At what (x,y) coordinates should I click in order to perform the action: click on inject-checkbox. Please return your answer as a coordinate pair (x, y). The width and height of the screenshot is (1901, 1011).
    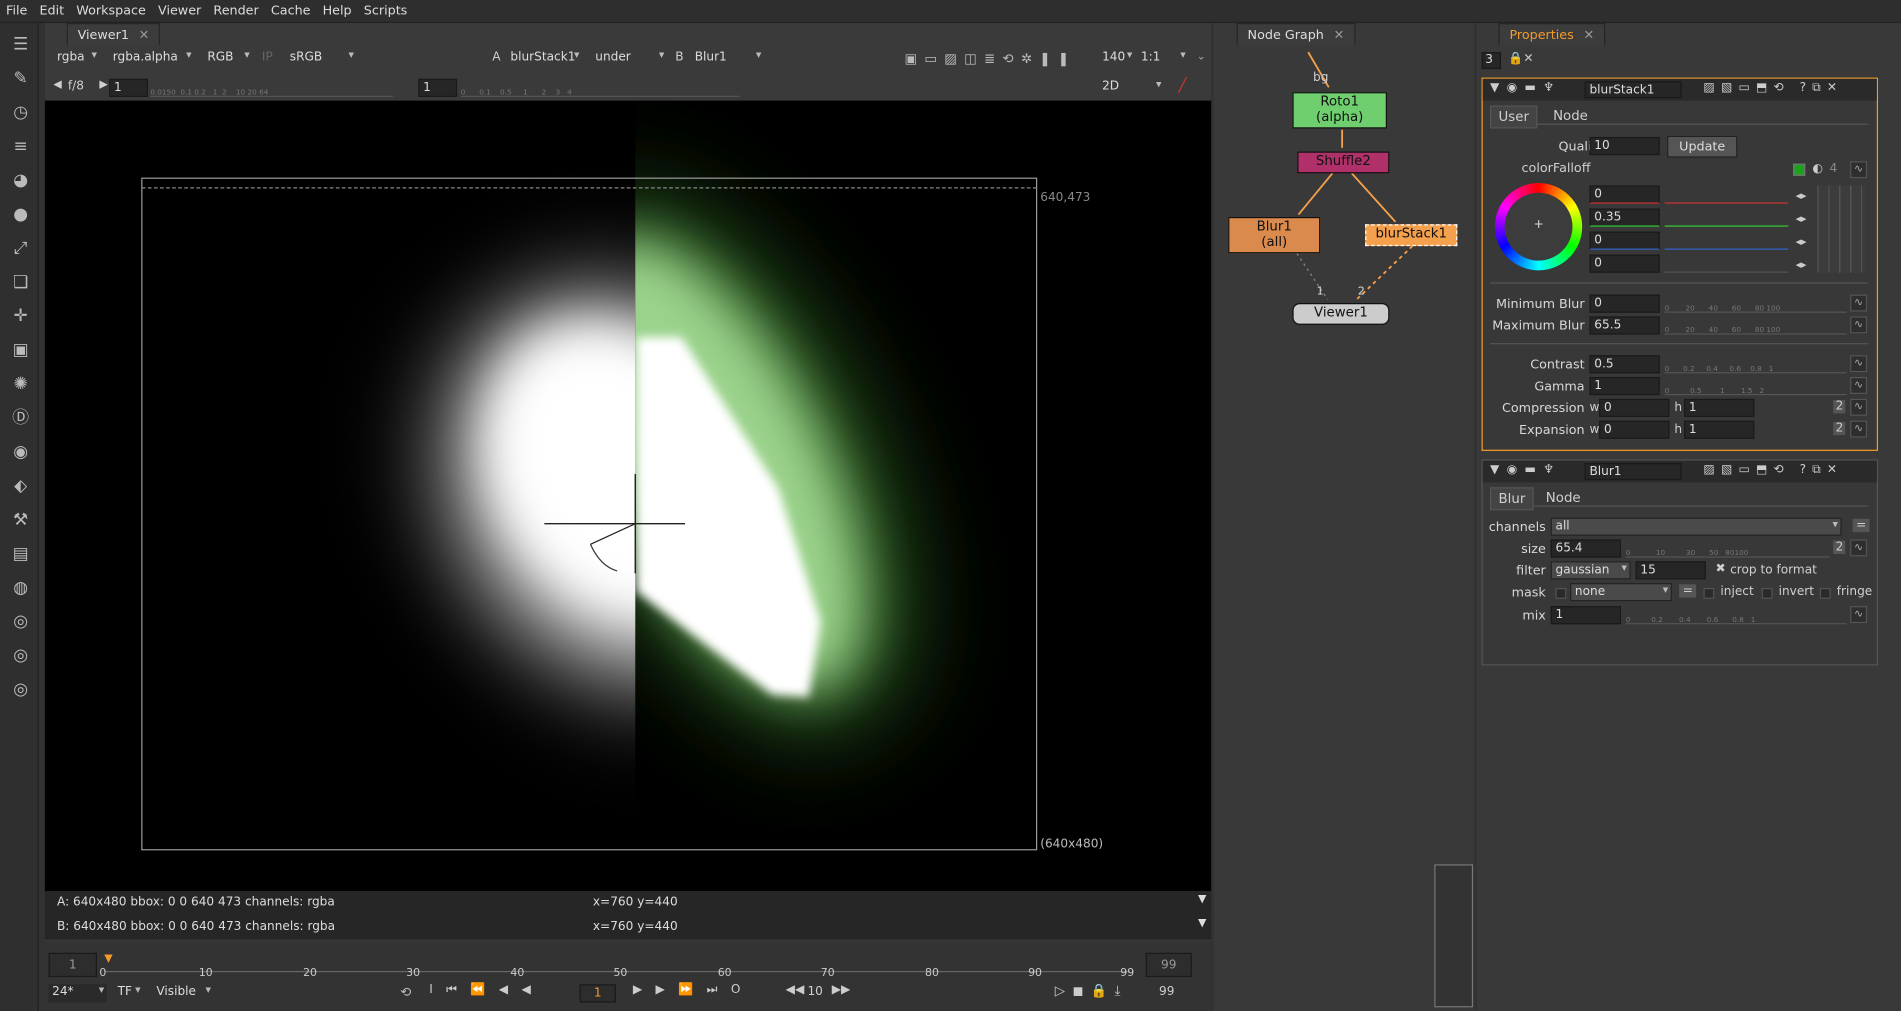
    Looking at the image, I should click on (1709, 593).